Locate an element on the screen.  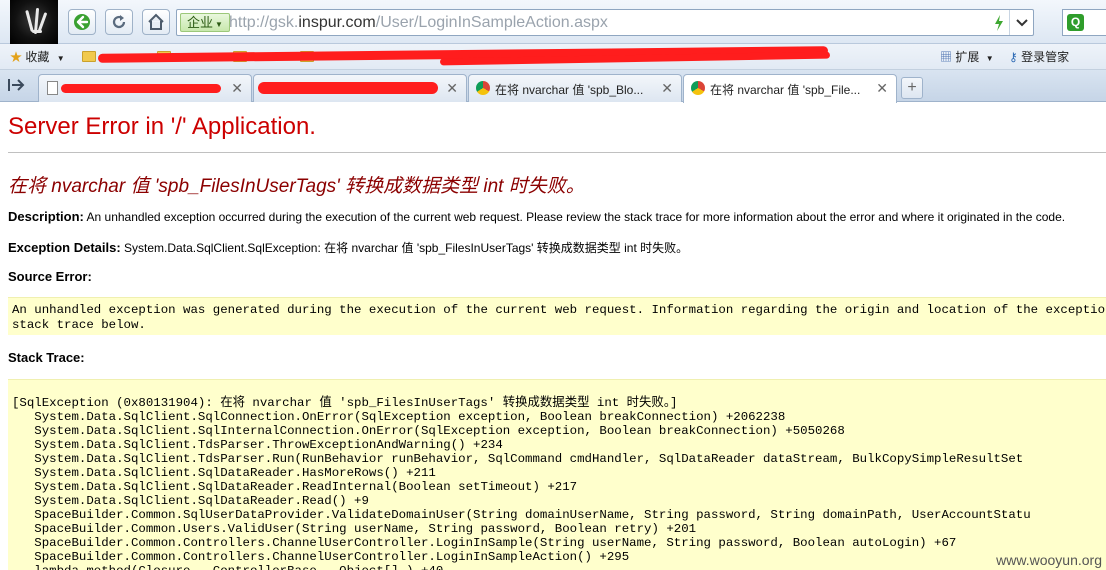
extensions-menu: ▦ 扩展 ▼ is located at coordinates (967, 58).